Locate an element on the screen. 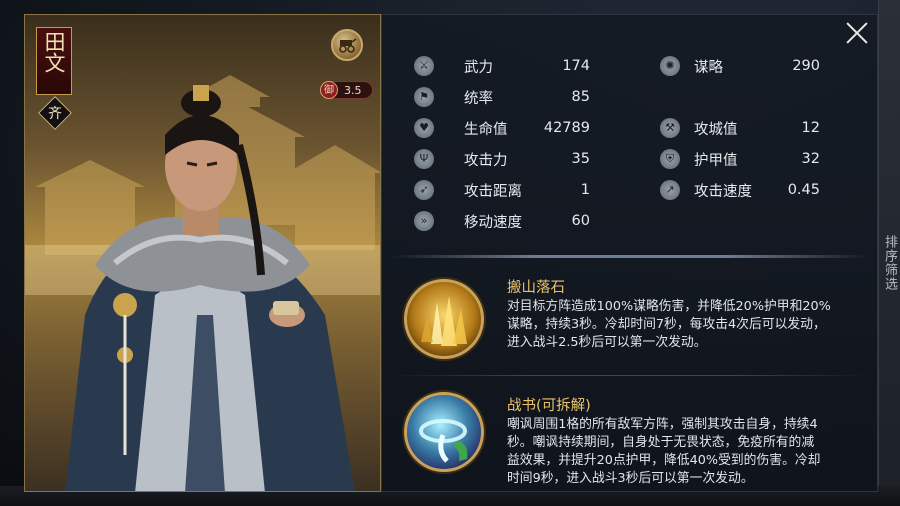 Image resolution: width=900 pixels, height=506 pixels. stat-value: 174 is located at coordinates (576, 66).